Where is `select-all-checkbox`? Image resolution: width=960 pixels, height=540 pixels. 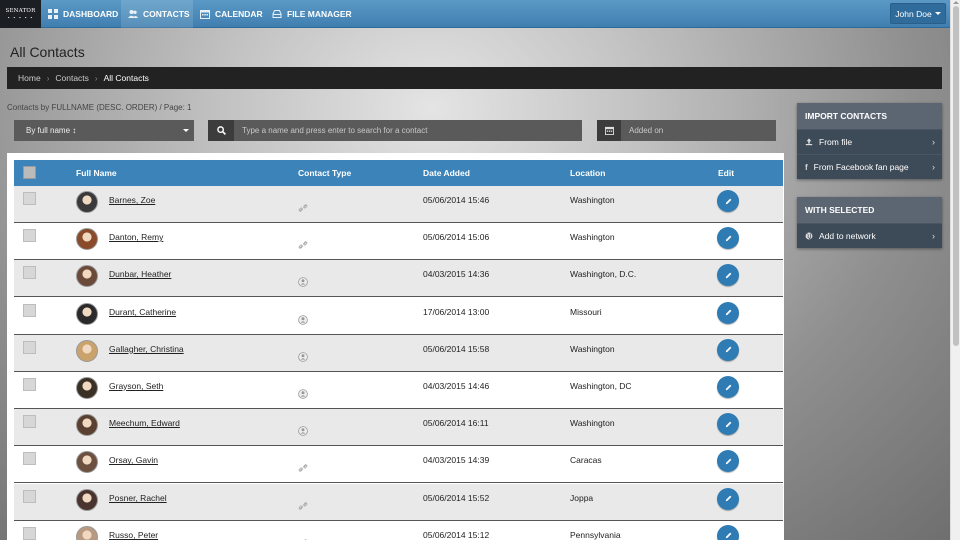 select-all-checkbox is located at coordinates (29, 172).